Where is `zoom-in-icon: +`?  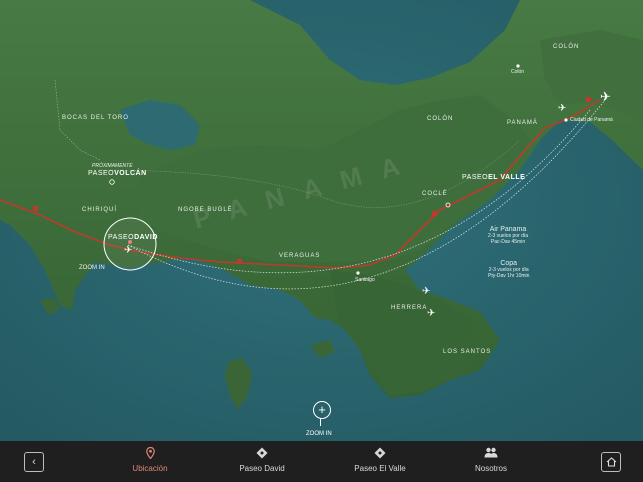 zoom-in-icon: + is located at coordinates (322, 410).